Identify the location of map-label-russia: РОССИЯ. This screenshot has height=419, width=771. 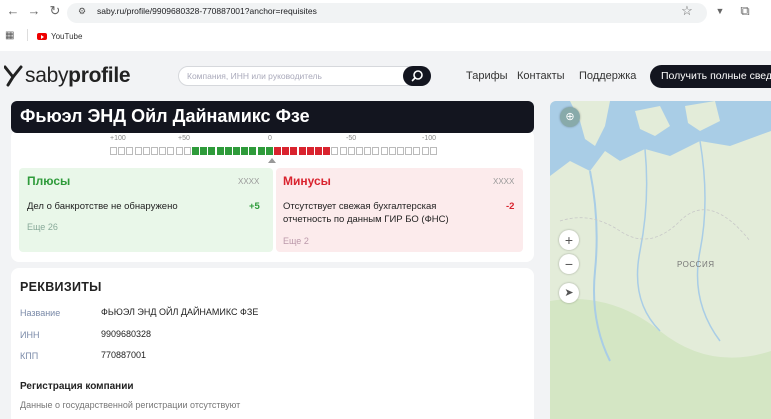
(696, 264).